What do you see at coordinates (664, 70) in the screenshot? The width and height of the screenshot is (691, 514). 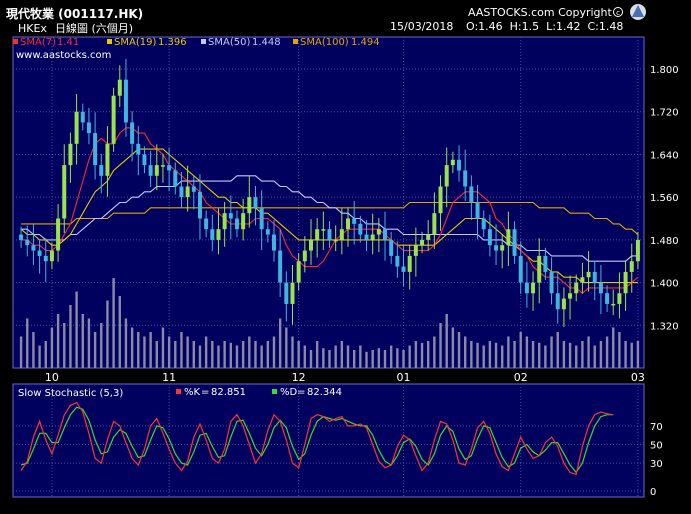 I see `price-tick-label: 1.800` at bounding box center [664, 70].